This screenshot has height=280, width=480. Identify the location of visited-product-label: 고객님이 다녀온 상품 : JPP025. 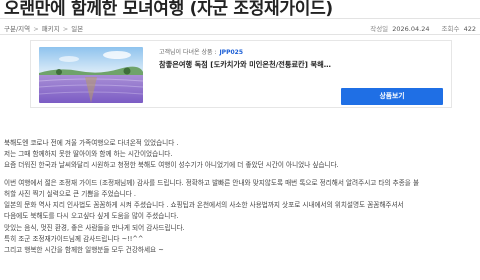
(201, 51).